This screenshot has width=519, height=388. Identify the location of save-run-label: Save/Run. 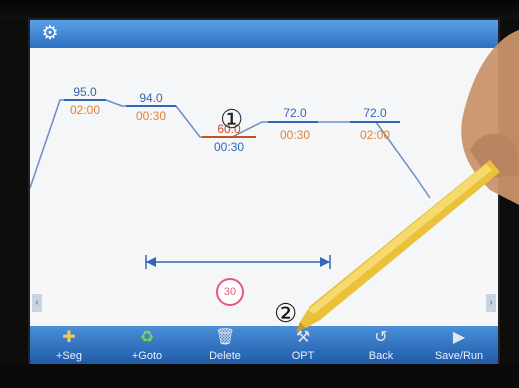
(459, 356).